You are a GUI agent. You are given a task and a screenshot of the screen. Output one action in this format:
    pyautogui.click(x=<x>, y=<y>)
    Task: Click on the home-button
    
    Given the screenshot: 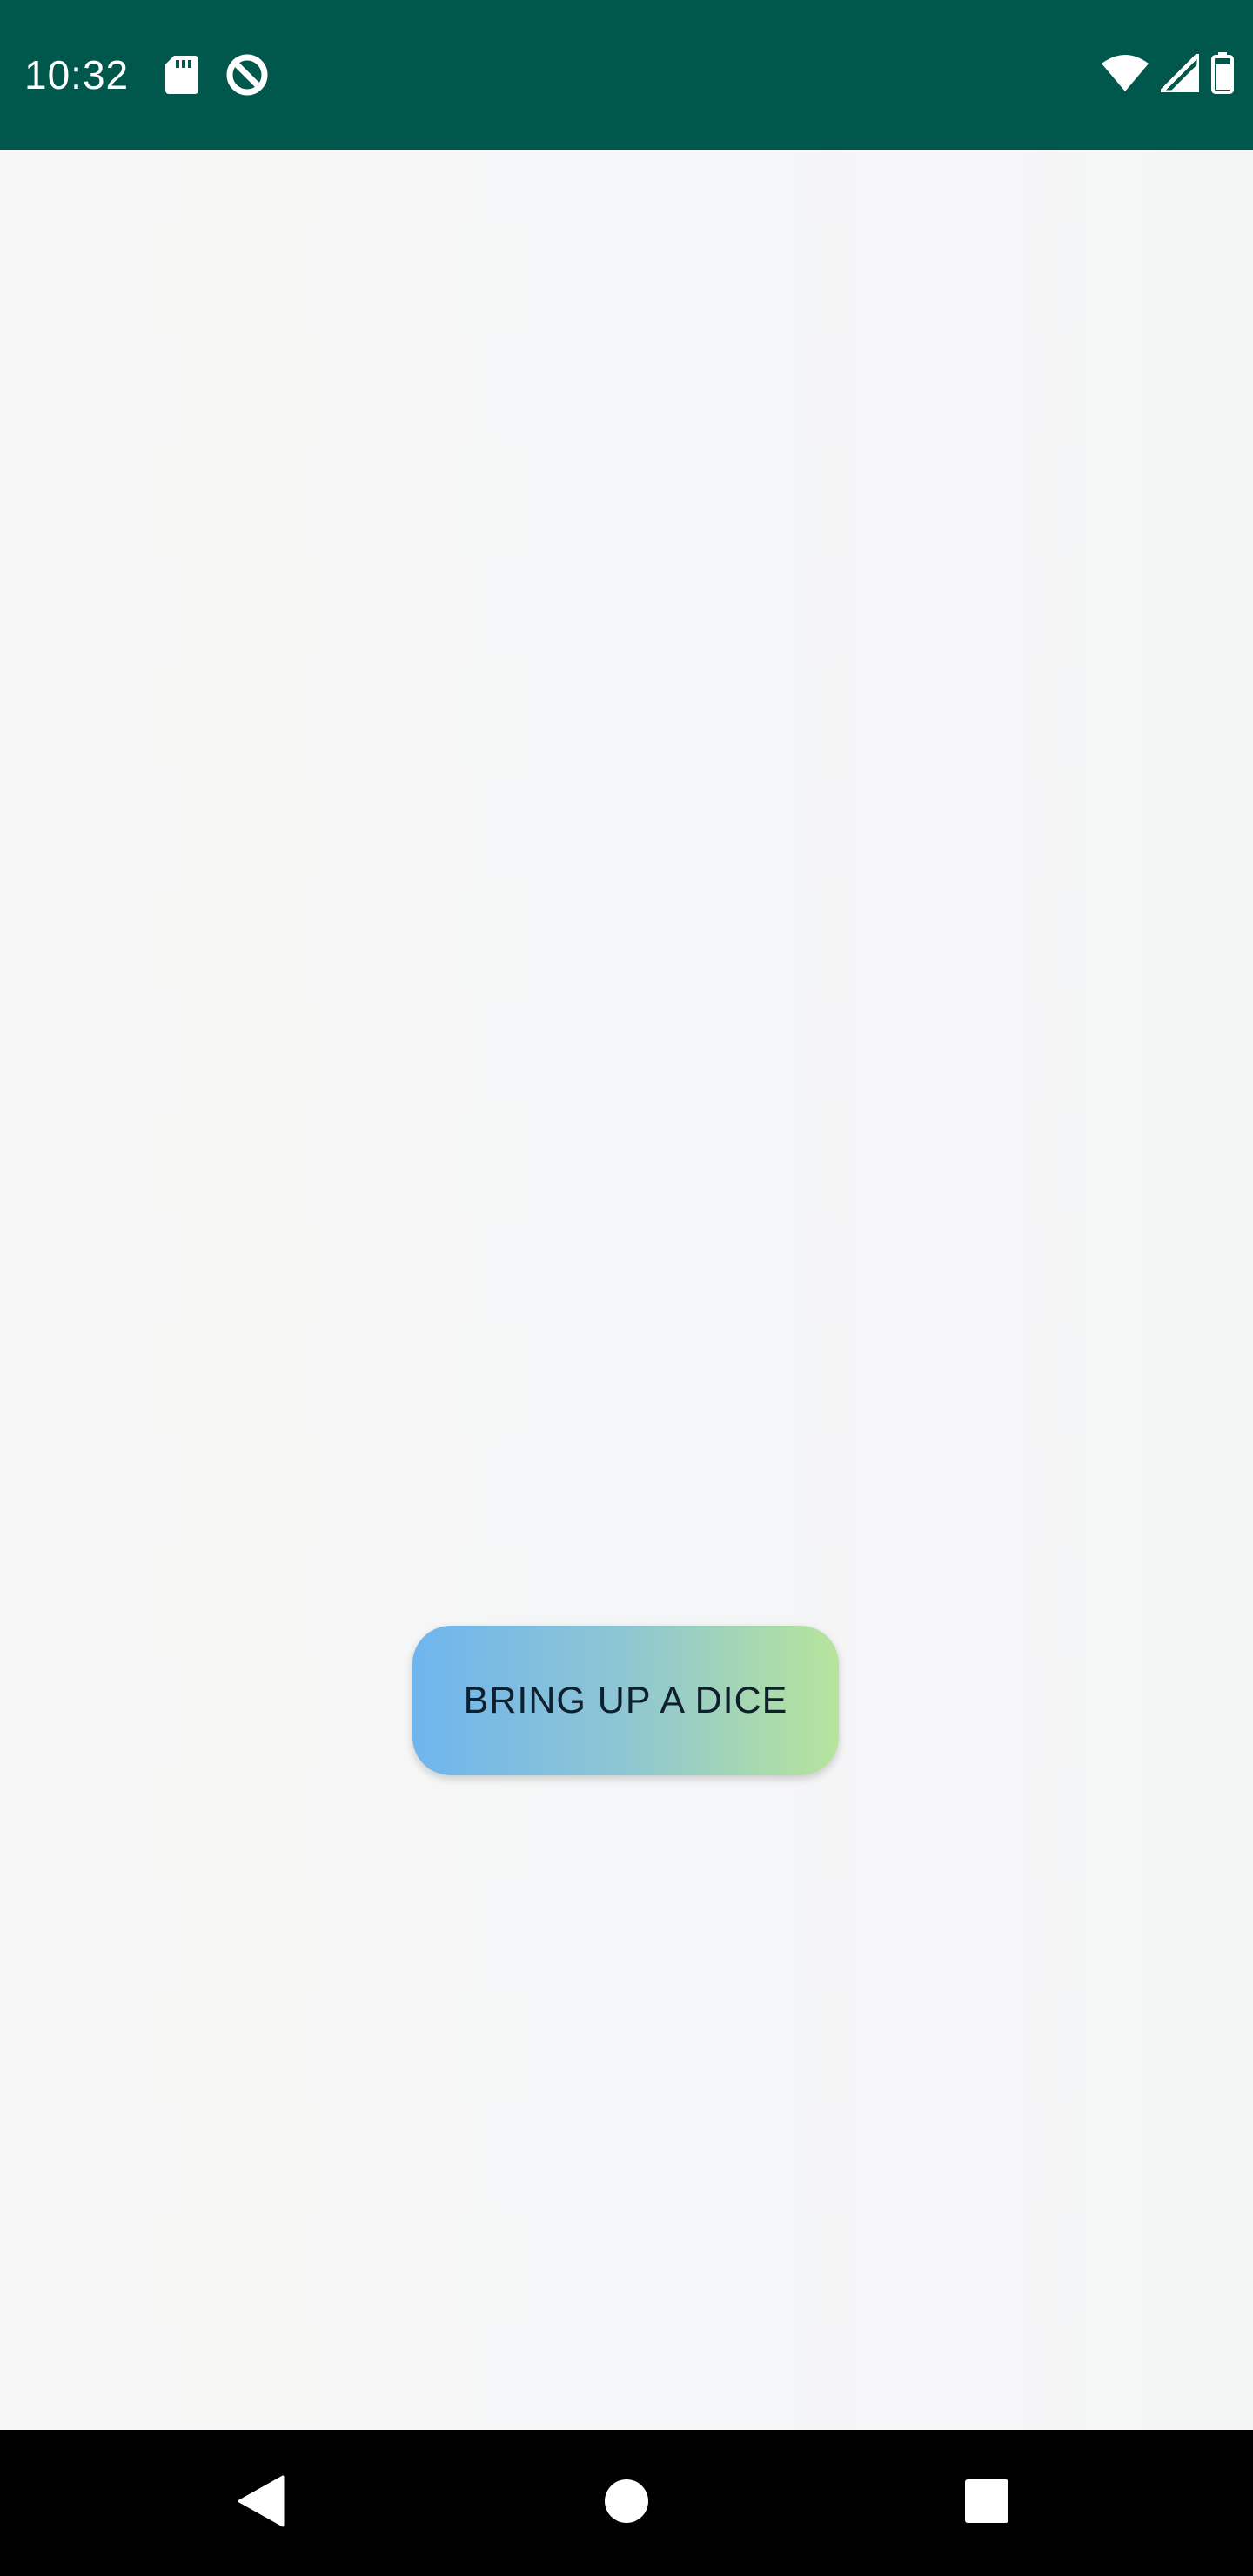 What is the action you would take?
    pyautogui.click(x=626, y=2503)
    